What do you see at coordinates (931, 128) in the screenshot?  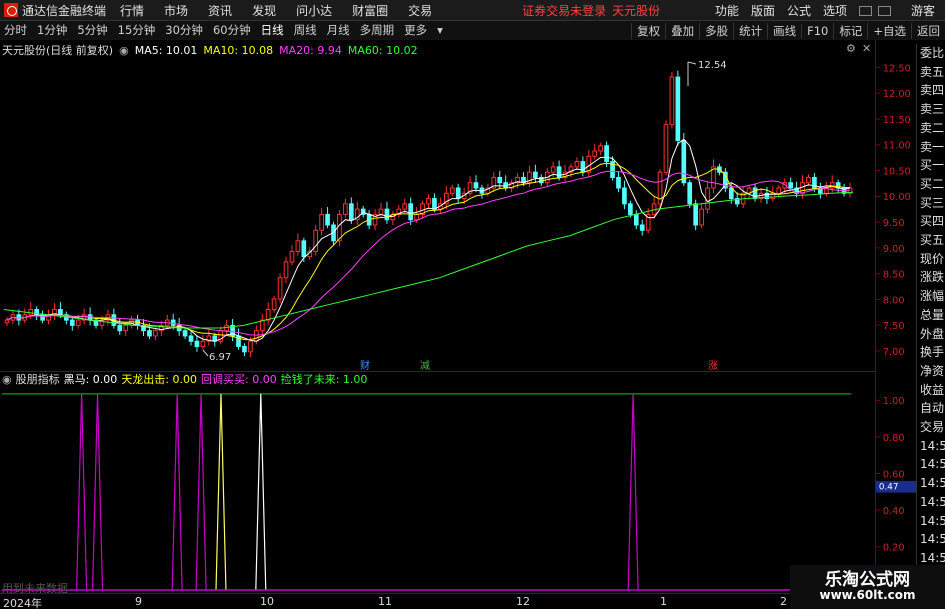 I see `side-item: 卖二` at bounding box center [931, 128].